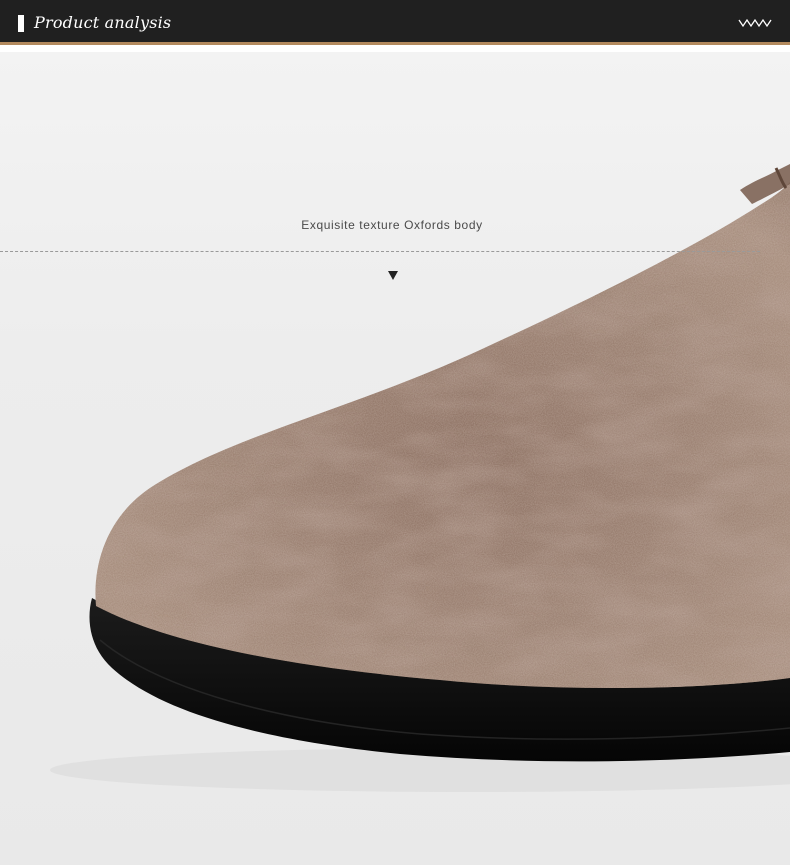 This screenshot has width=790, height=865. Describe the element at coordinates (392, 225) in the screenshot. I see `feature-caption: Exquisite texture Oxfords body` at that location.